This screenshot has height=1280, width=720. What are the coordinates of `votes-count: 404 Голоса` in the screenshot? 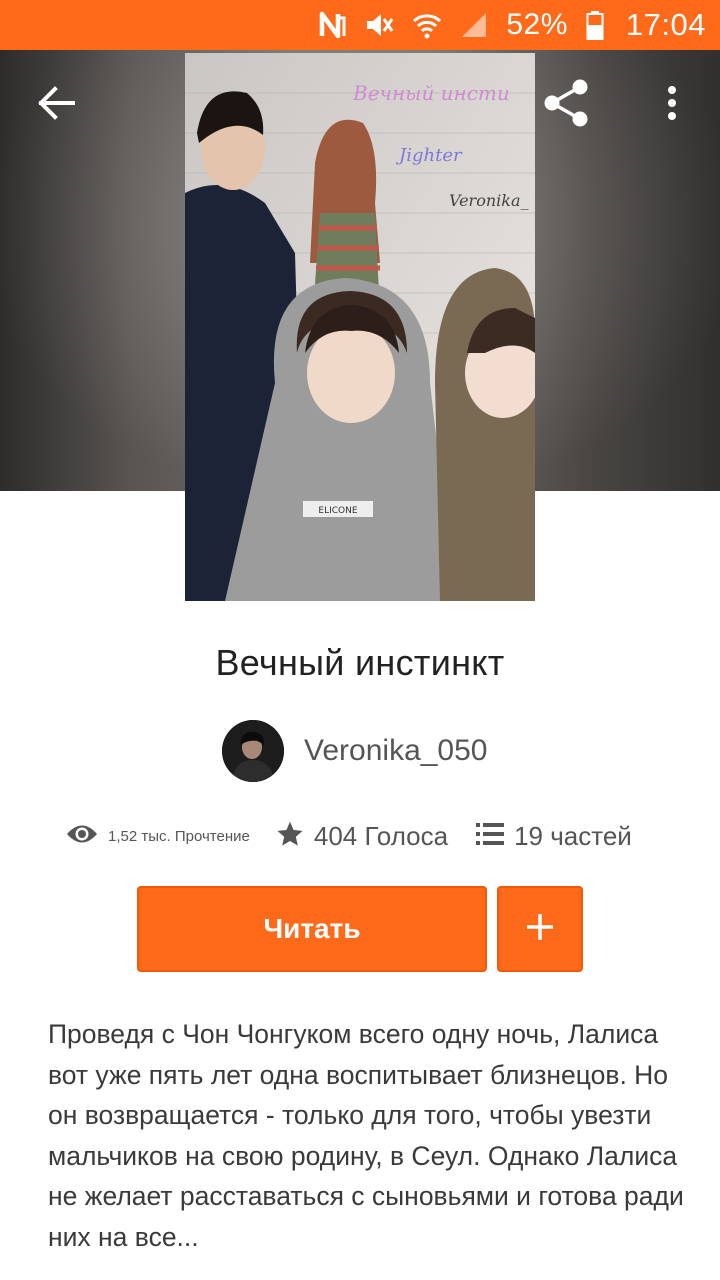 It's located at (381, 835).